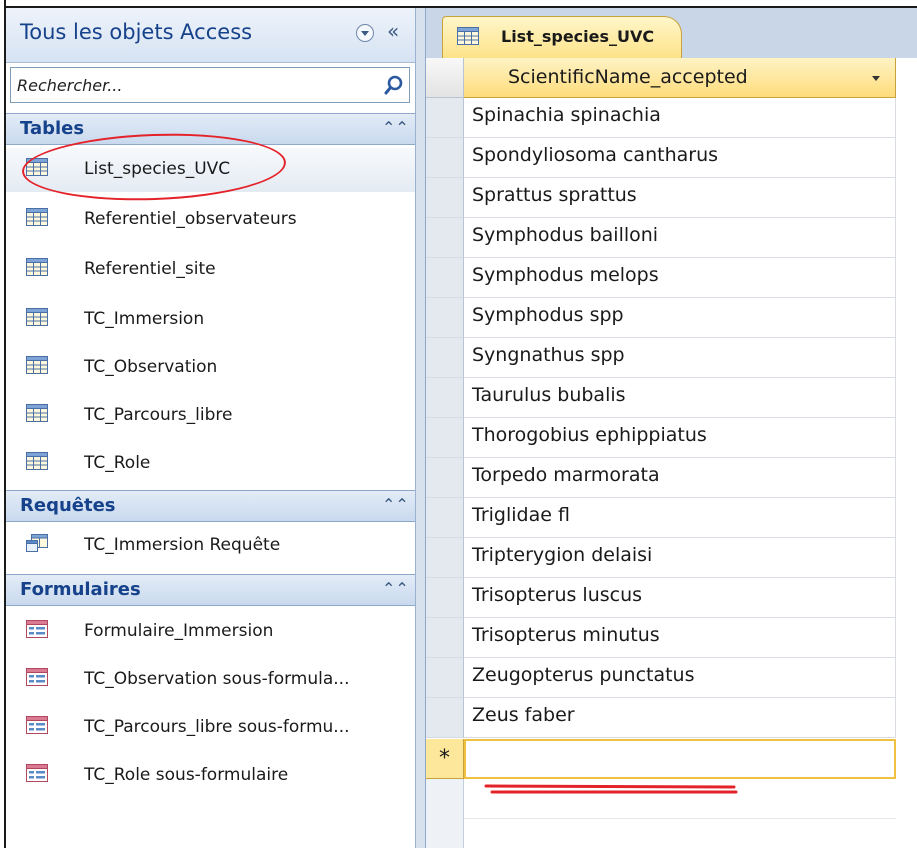 The image size is (917, 848). I want to click on nav-item-tc-role-sous-formulaire: TC_Role sous-formulaire, so click(210, 776).